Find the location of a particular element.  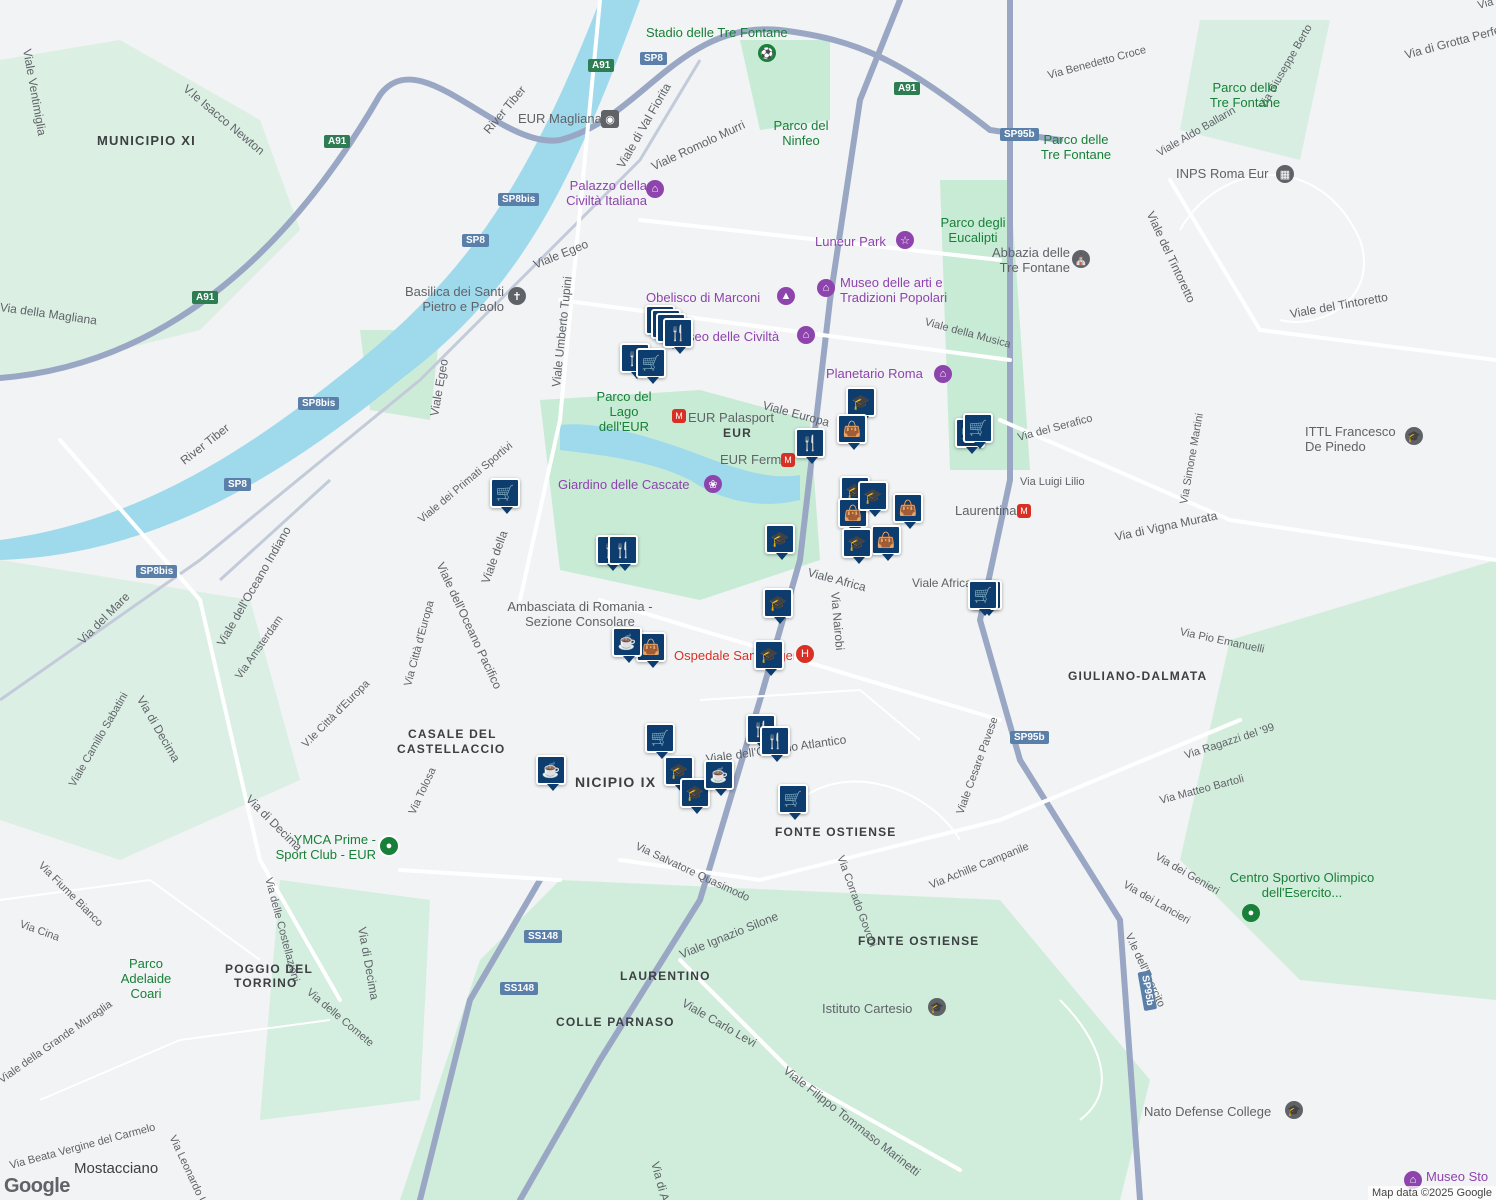

stadium-icon: ⚽ is located at coordinates (767, 53).